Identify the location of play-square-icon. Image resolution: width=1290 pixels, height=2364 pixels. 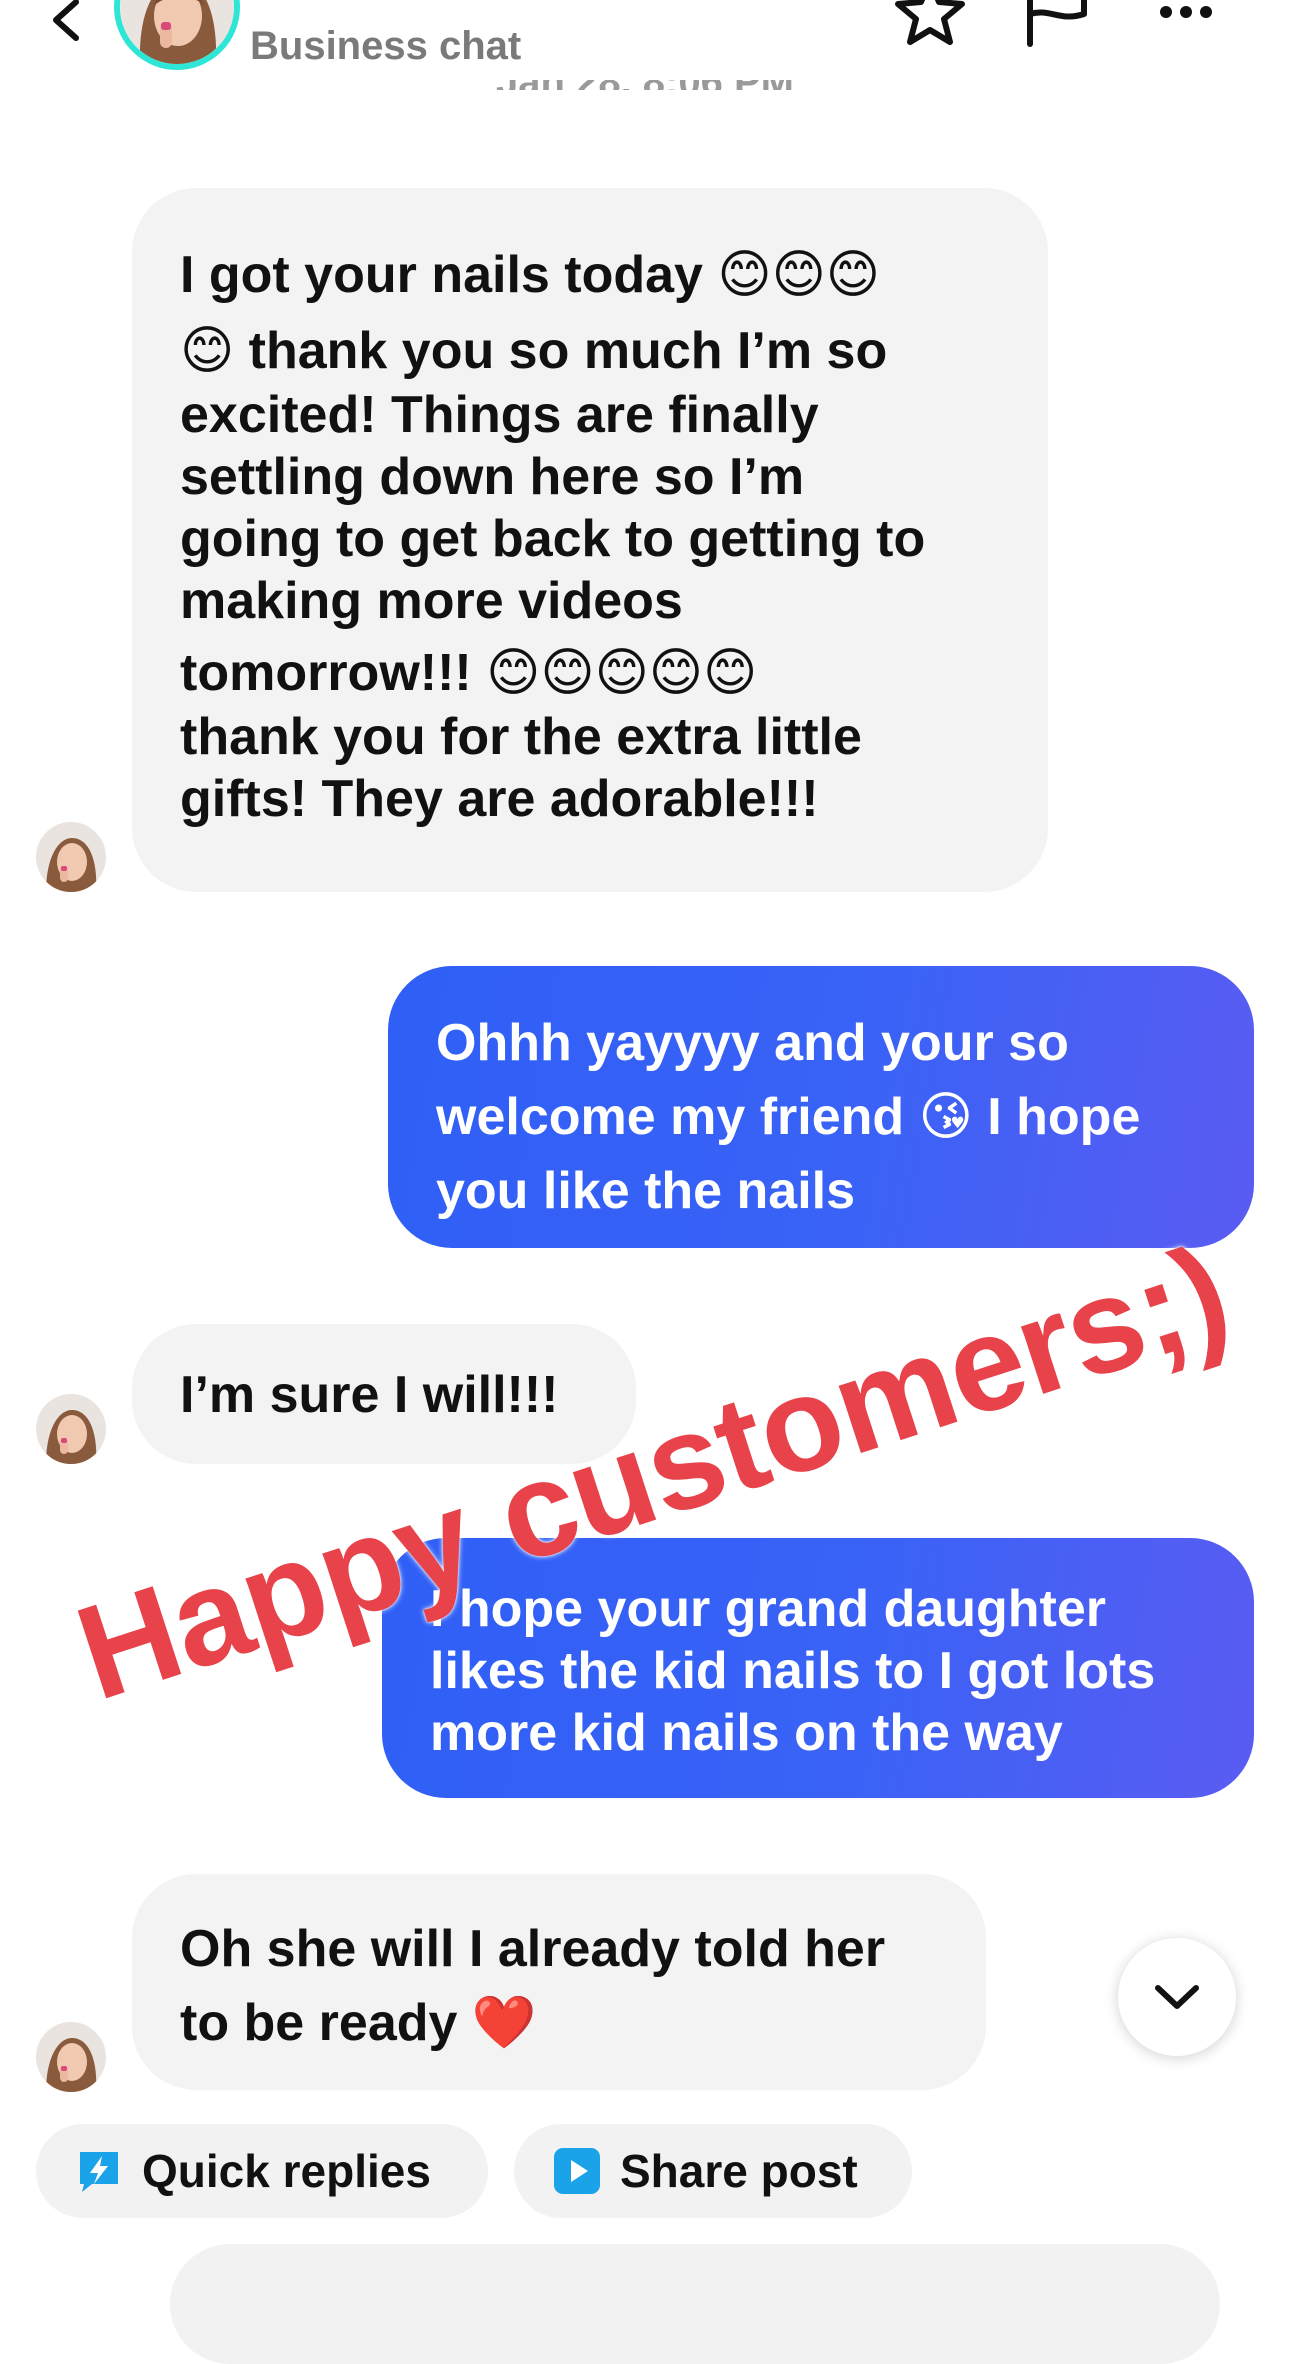
(577, 2171).